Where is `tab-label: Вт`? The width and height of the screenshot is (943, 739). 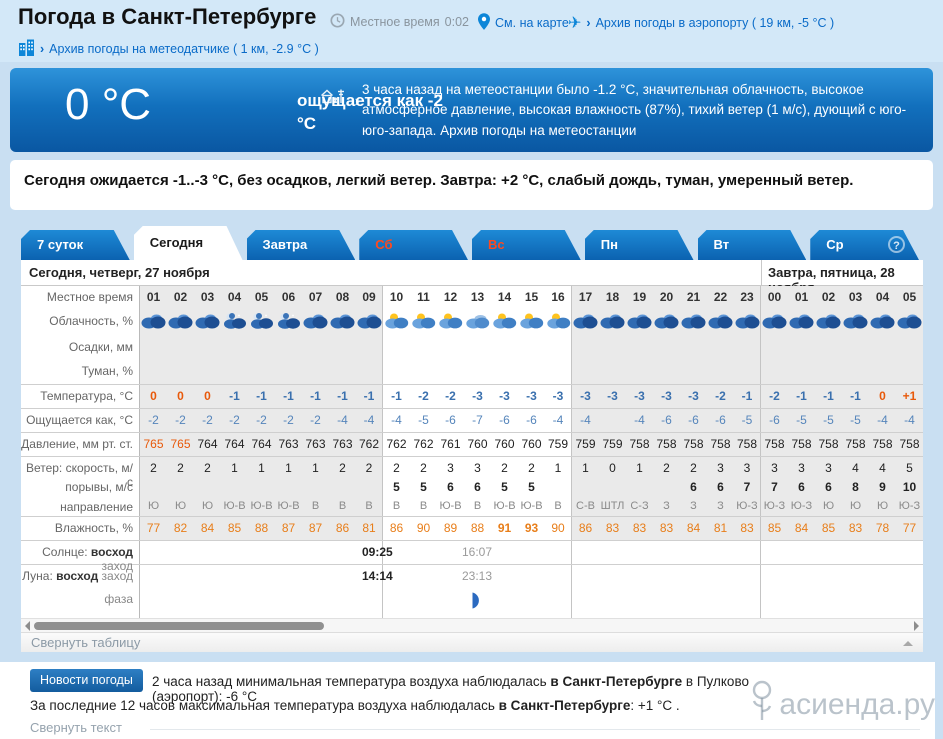 tab-label: Вт is located at coordinates (721, 244).